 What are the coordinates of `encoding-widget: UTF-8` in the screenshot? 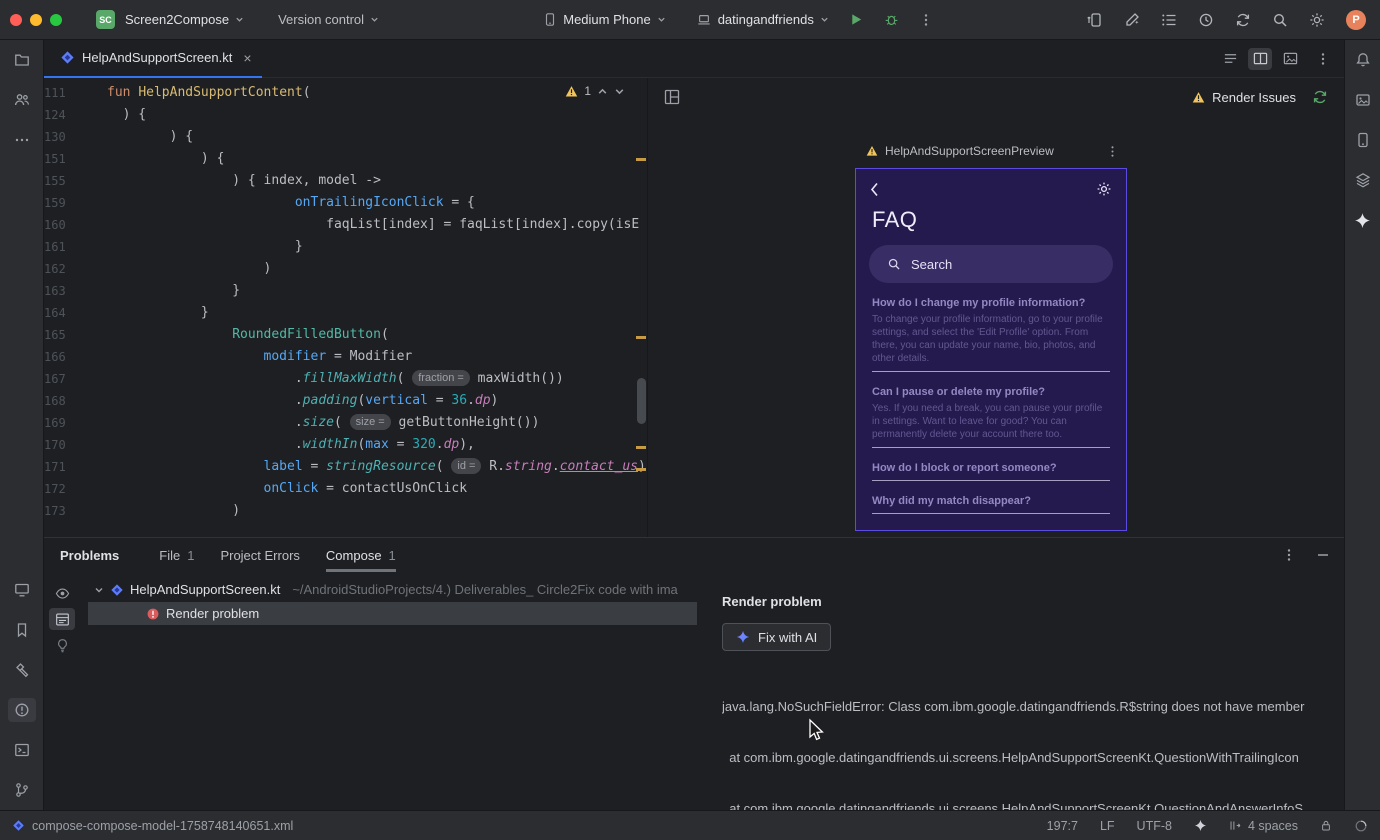 It's located at (1154, 826).